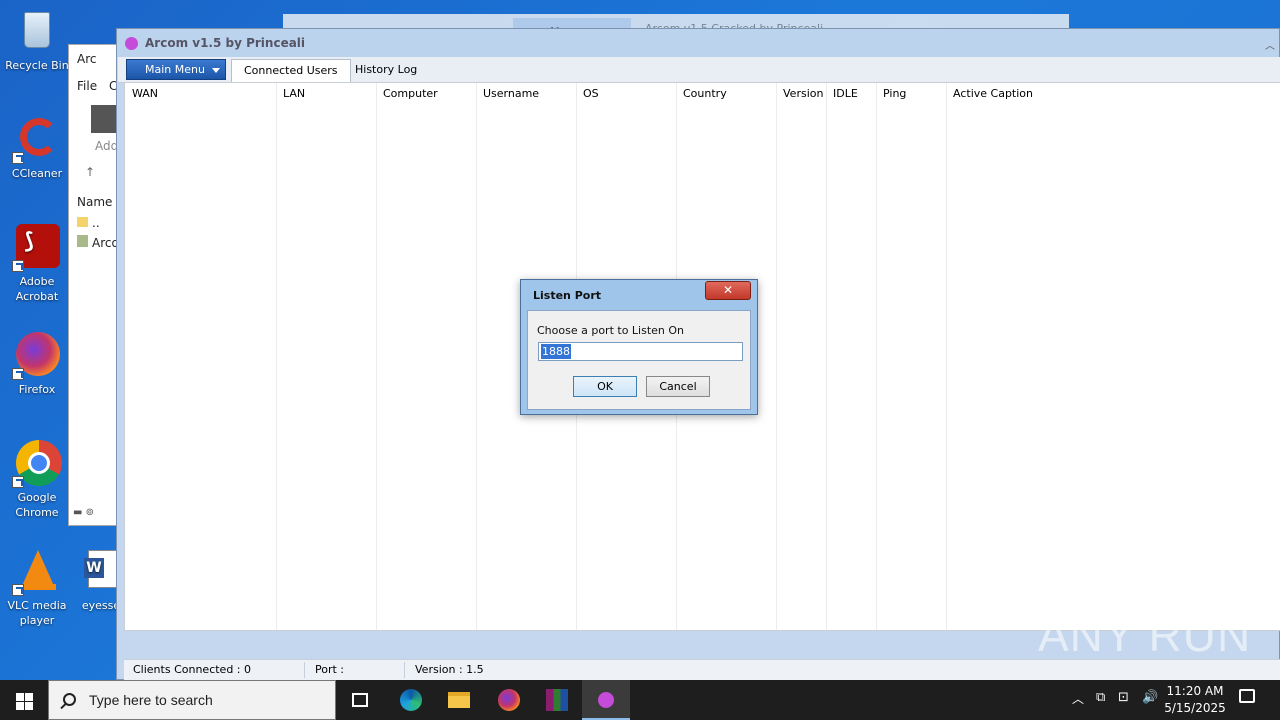 This screenshot has width=1280, height=720. Describe the element at coordinates (151, 700) in the screenshot. I see `search-placeholder: Type here to search` at that location.